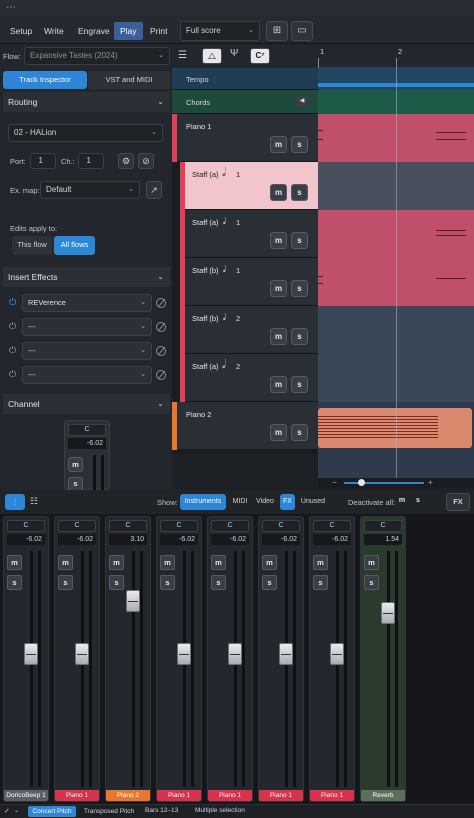 The width and height of the screenshot is (474, 818). Describe the element at coordinates (45, 80) in the screenshot. I see `tab-track-inspector: Track Inspector` at that location.